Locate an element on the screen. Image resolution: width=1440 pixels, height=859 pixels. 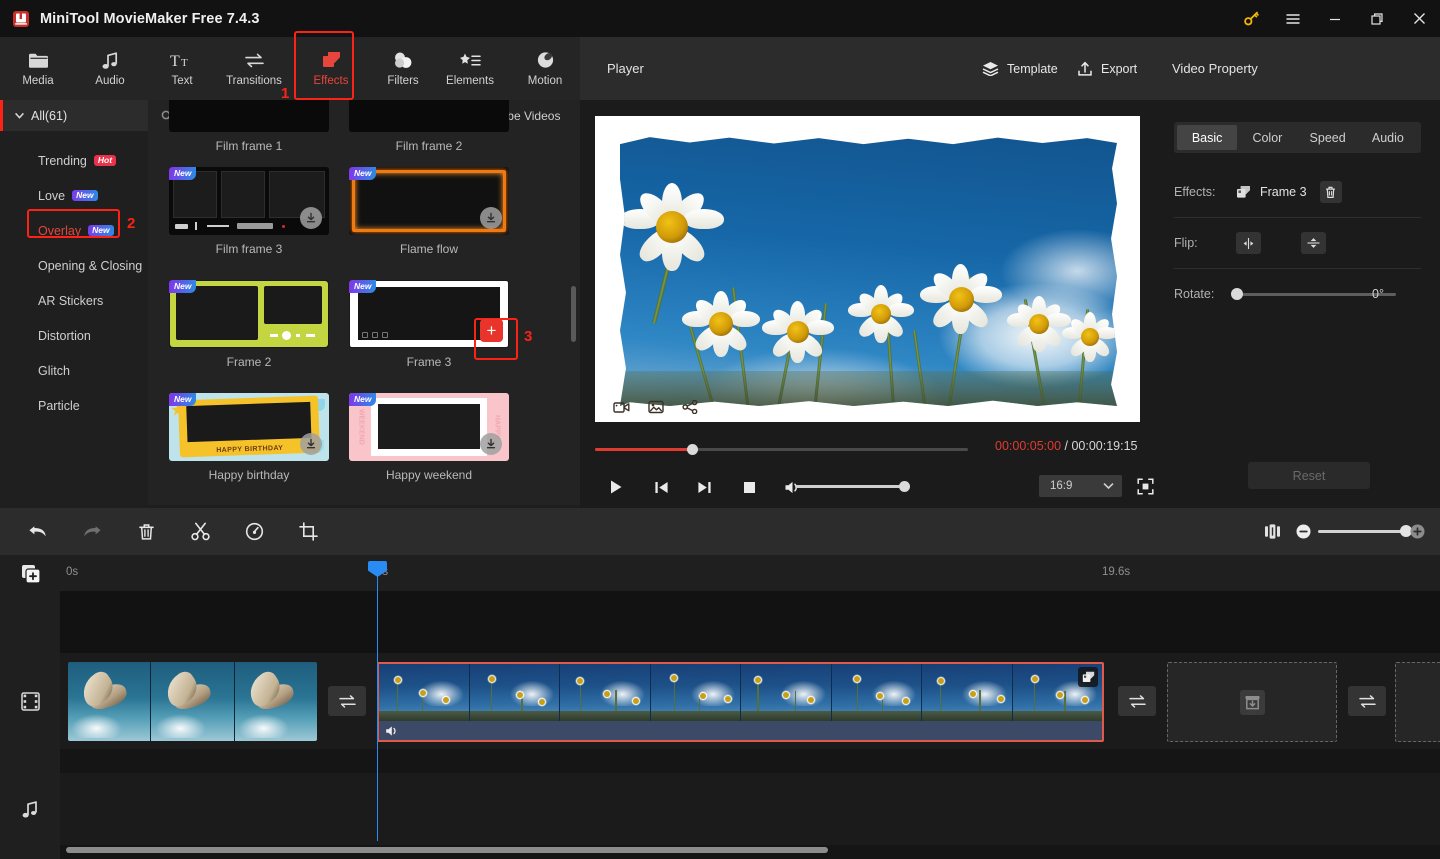
tab-speed: Speed is located at coordinates (1328, 137).